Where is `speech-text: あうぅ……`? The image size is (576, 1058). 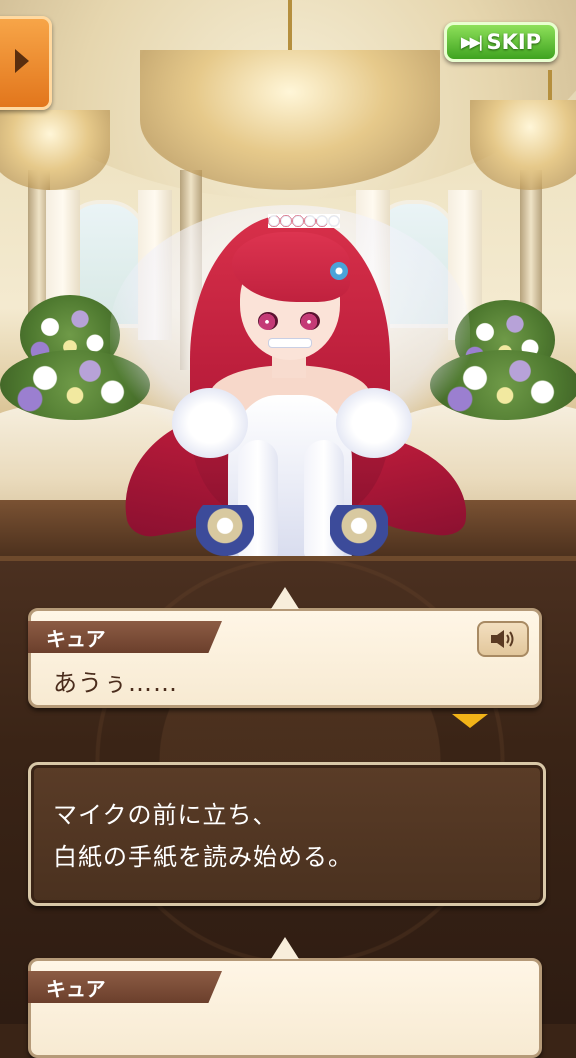 speech-text: あうぅ…… is located at coordinates (115, 683).